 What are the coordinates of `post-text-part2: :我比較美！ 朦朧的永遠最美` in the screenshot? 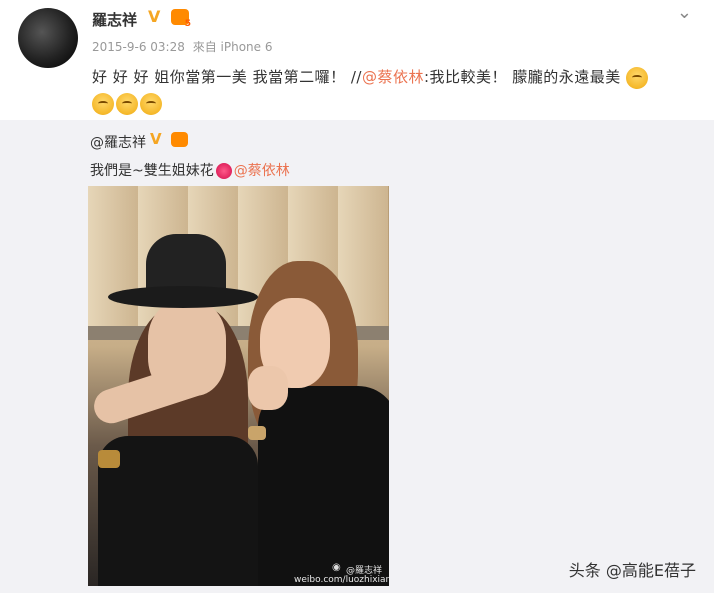 It's located at (522, 77).